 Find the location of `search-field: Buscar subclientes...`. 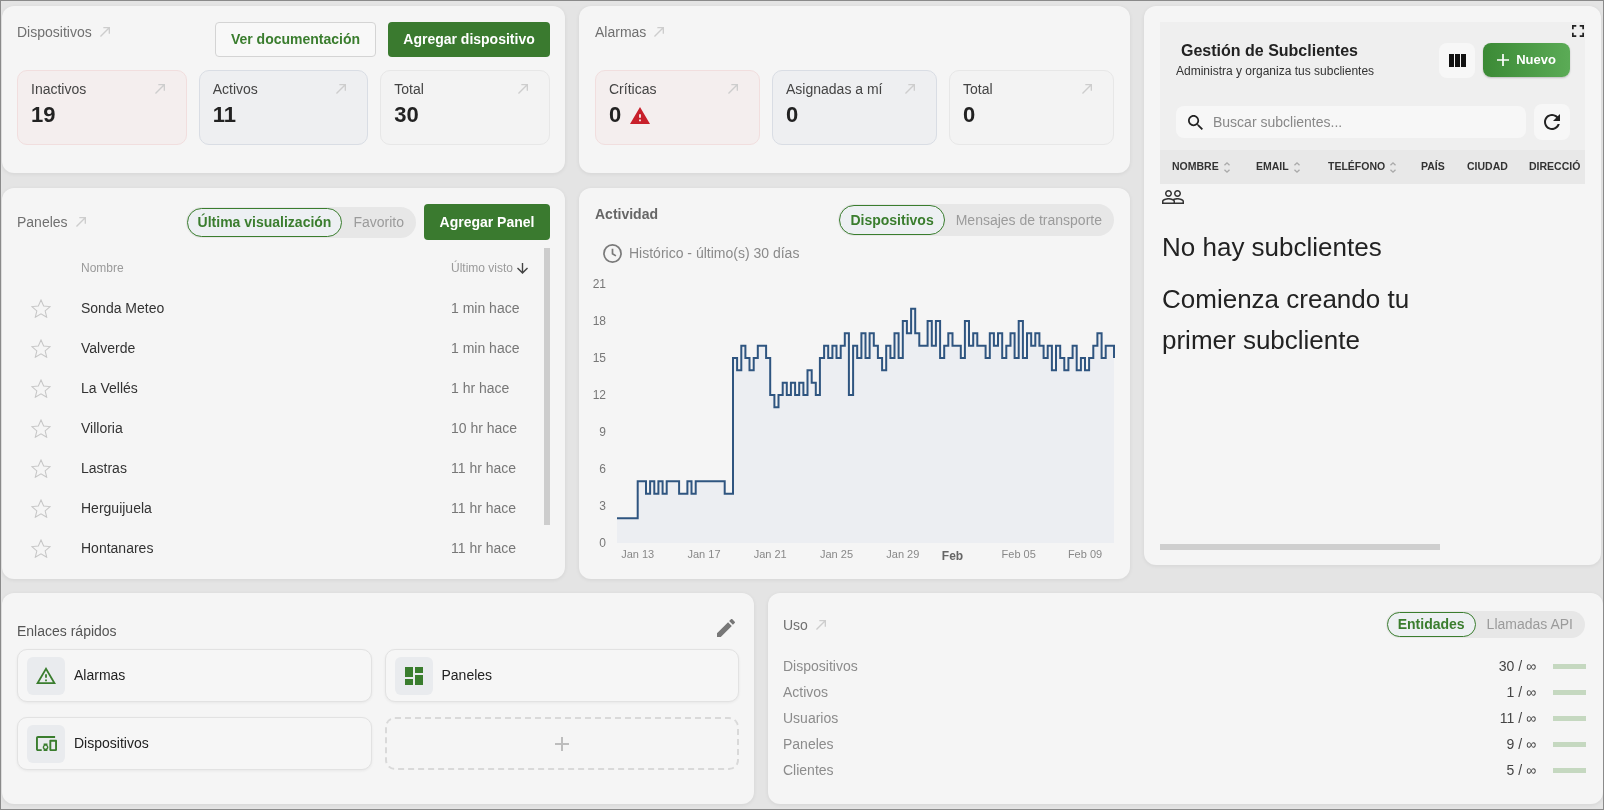

search-field: Buscar subclientes... is located at coordinates (1351, 122).